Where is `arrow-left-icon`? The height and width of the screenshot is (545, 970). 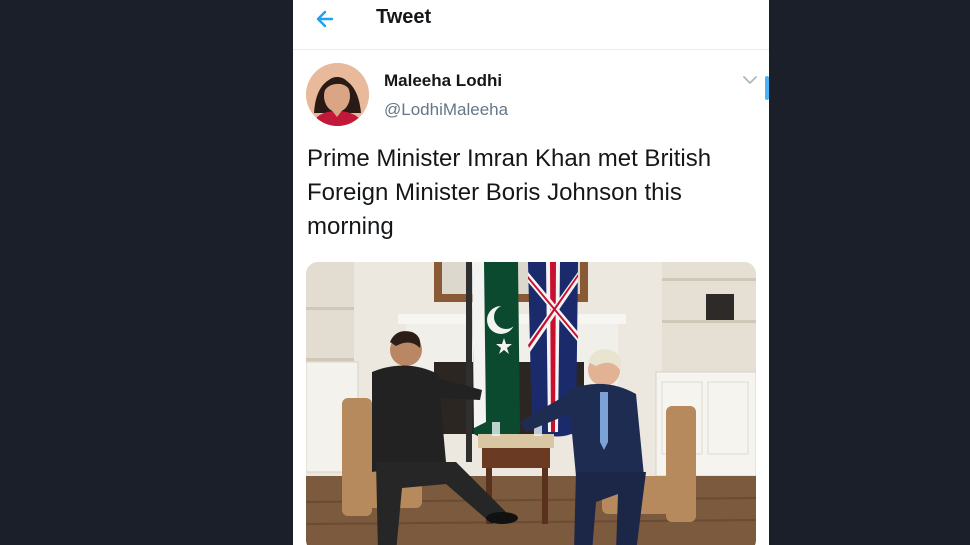
arrow-left-icon is located at coordinates (325, 19).